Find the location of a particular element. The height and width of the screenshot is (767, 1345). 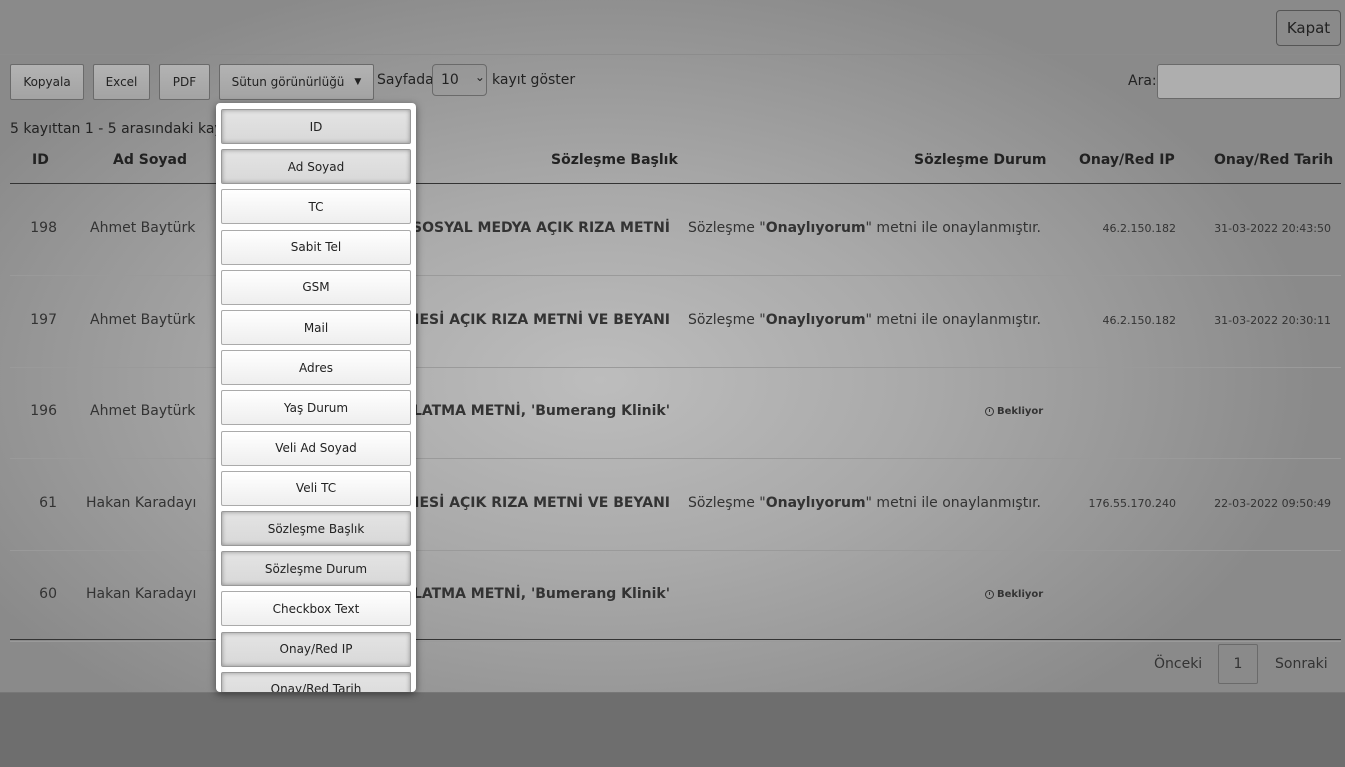

search-label: Ara: is located at coordinates (1142, 81).